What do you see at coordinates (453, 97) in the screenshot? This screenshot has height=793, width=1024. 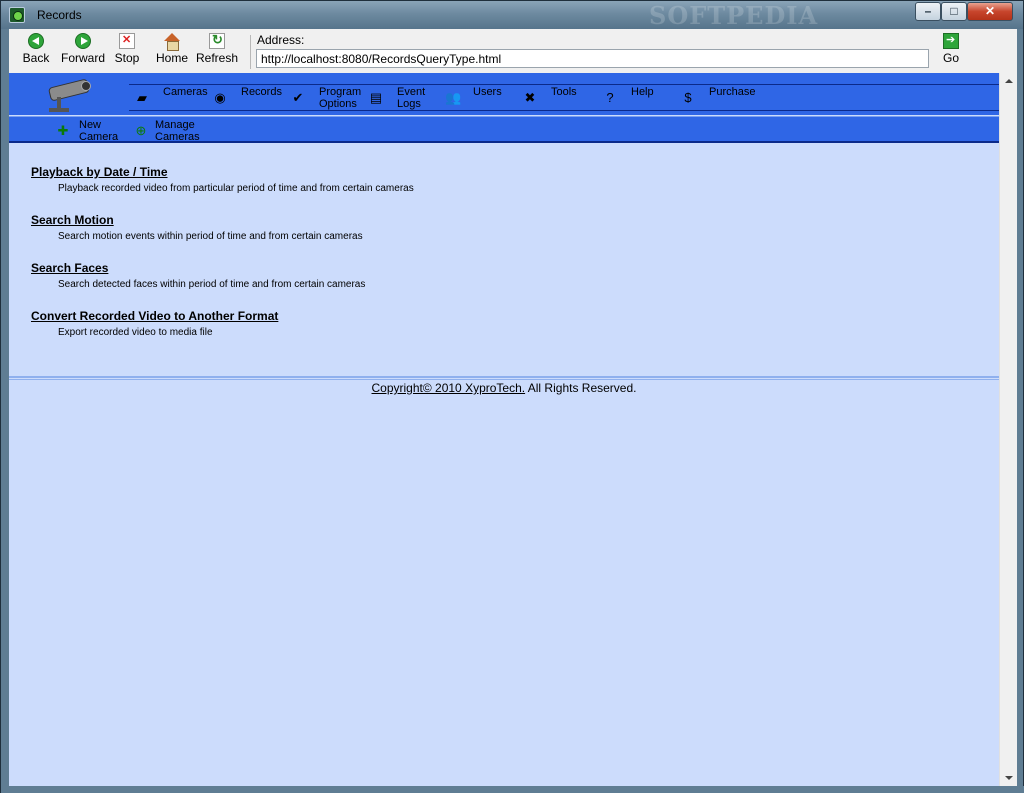 I see `users-icon: 👥` at bounding box center [453, 97].